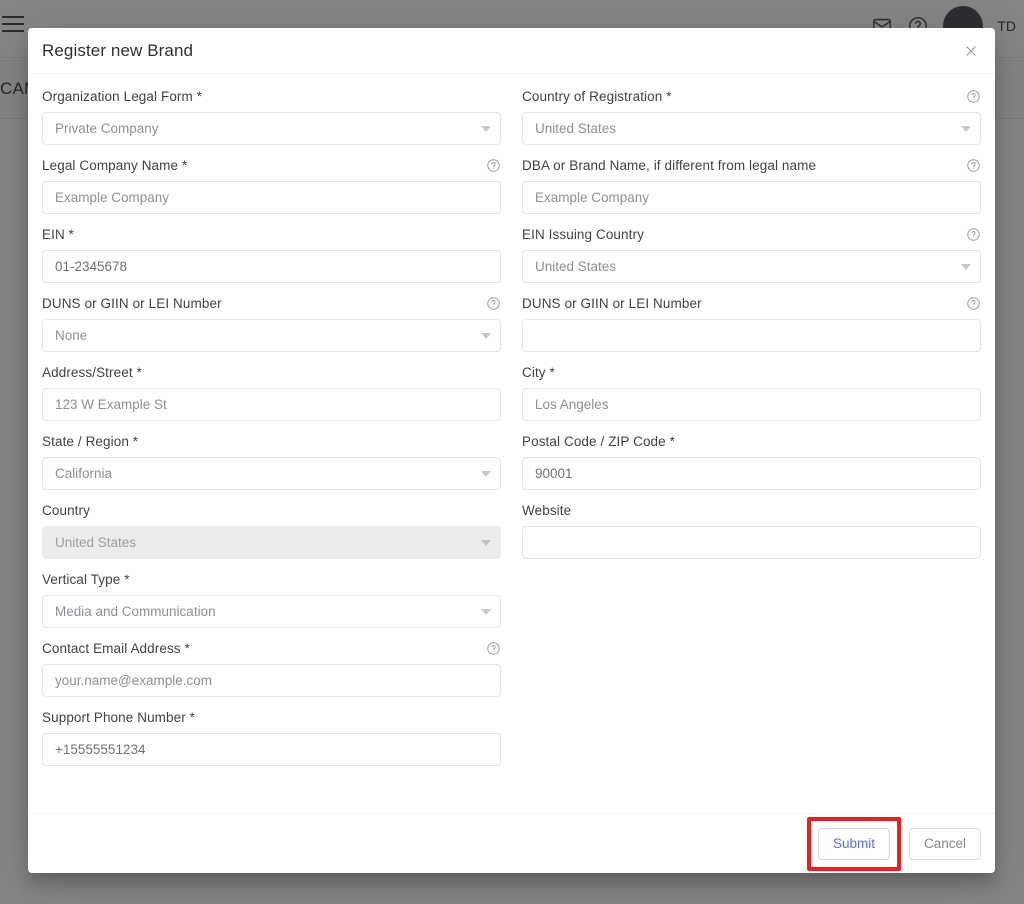 The height and width of the screenshot is (904, 1024). Describe the element at coordinates (971, 51) in the screenshot. I see `close-icon` at that location.